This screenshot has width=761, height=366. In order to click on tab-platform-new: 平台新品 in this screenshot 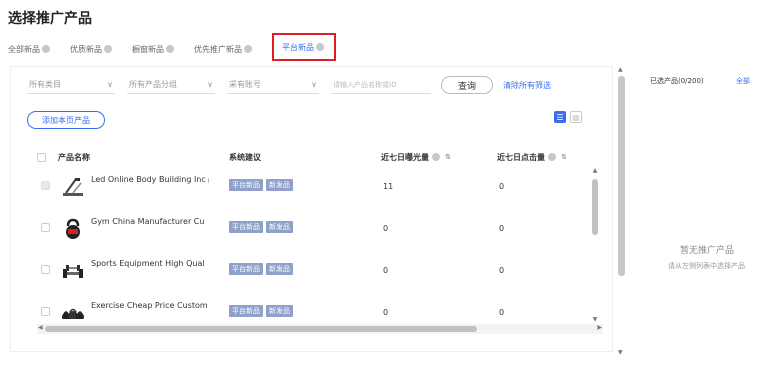, I will do `click(304, 47)`.